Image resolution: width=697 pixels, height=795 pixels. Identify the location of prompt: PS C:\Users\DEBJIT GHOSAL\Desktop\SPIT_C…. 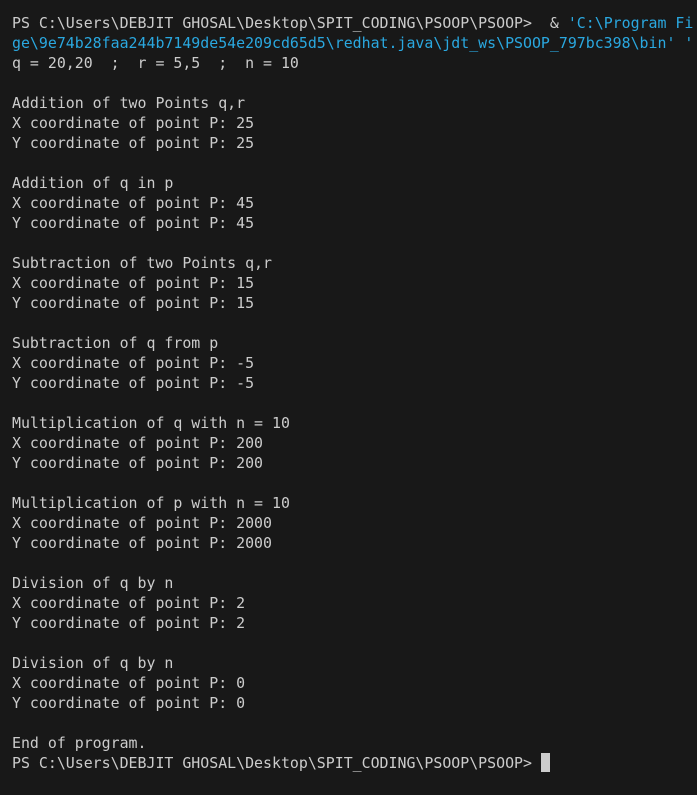
(272, 23).